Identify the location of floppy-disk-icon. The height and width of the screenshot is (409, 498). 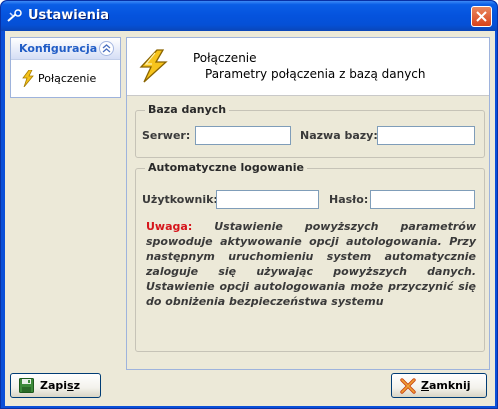
(26, 385).